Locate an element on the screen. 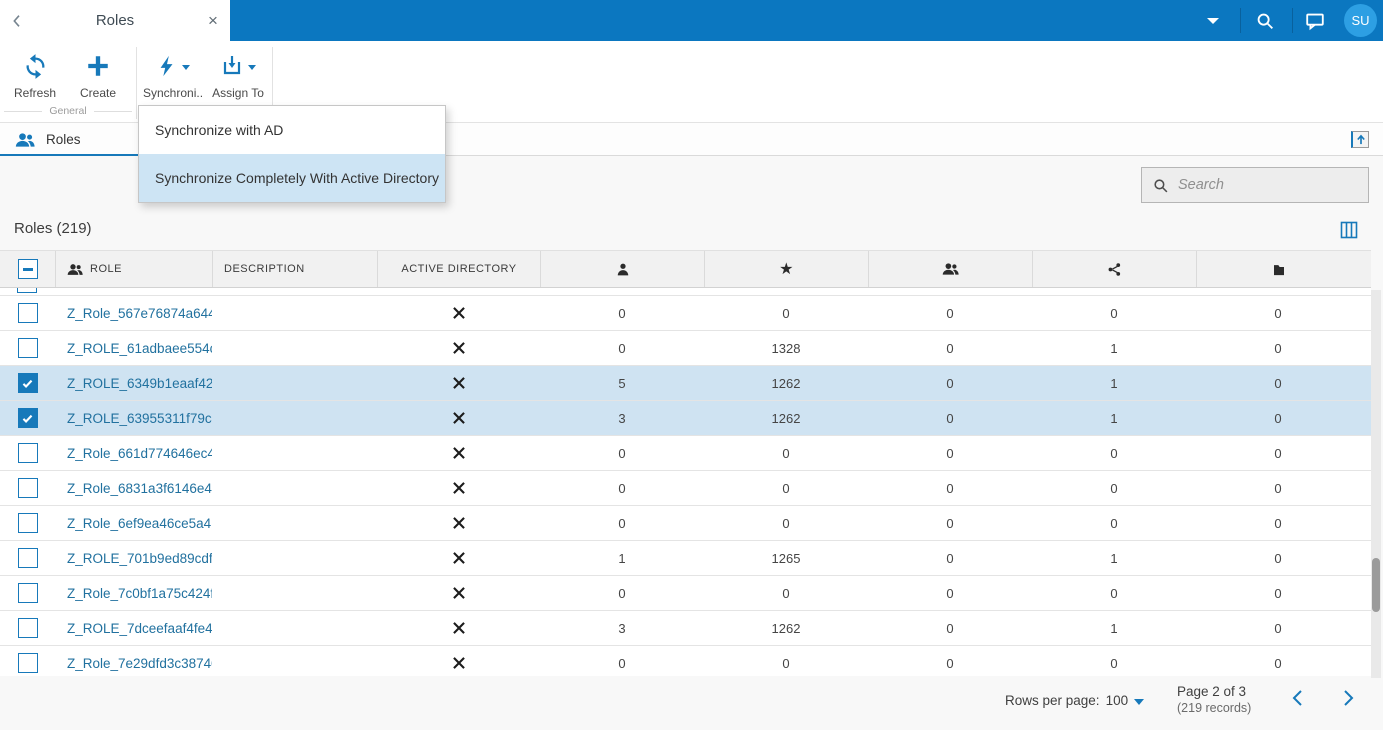 The width and height of the screenshot is (1383, 730). column-settings-icon is located at coordinates (1349, 230).